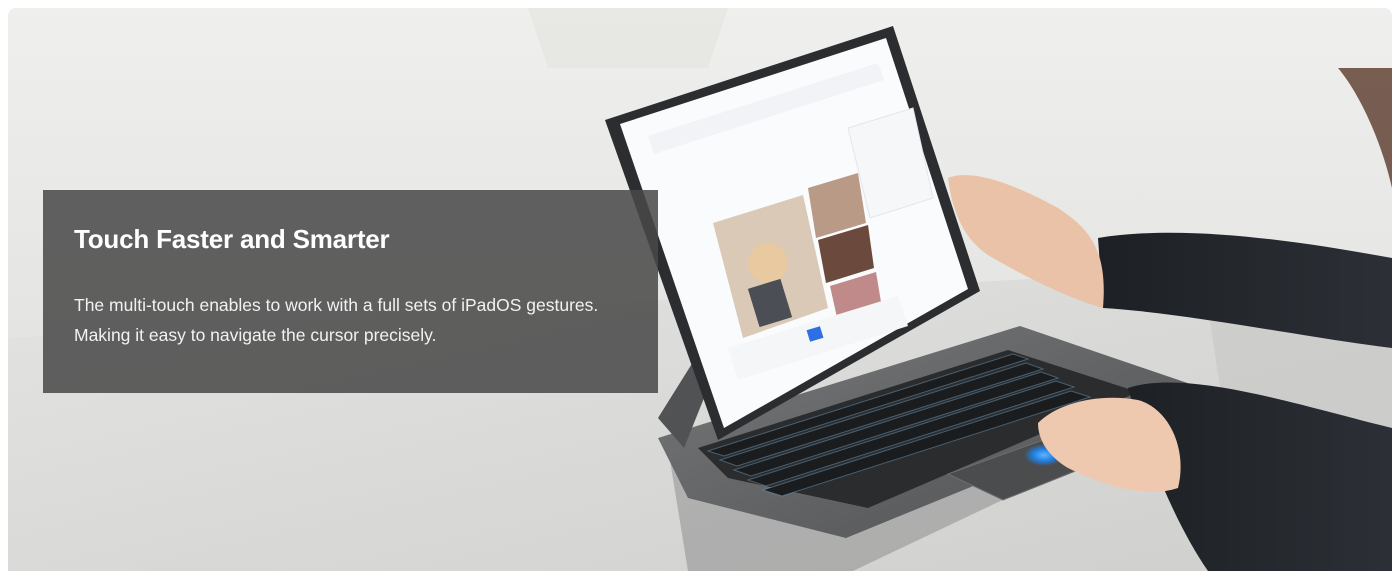 This screenshot has width=1396, height=571. Describe the element at coordinates (628, 38) in the screenshot. I see `window-reflection` at that location.